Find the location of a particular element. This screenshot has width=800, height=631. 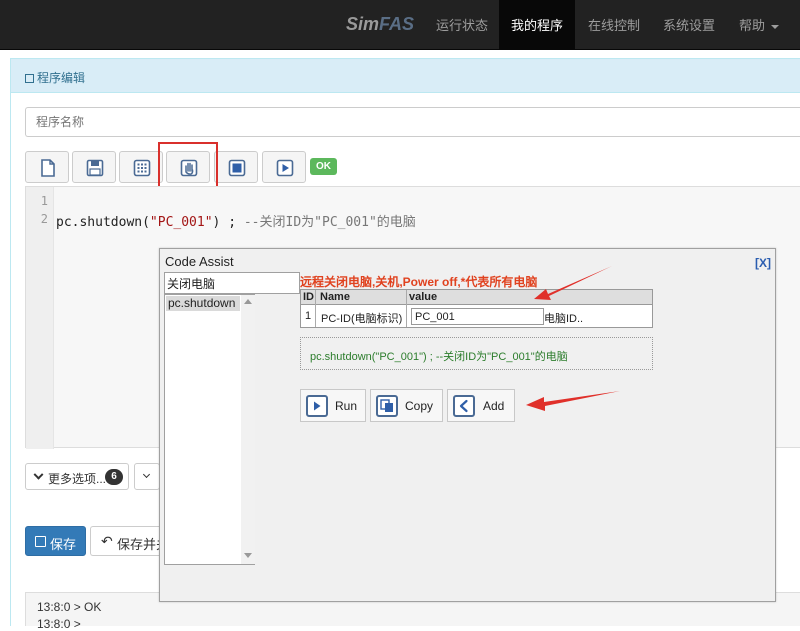

line-number-gutter: 1 2 is located at coordinates (40, 318).